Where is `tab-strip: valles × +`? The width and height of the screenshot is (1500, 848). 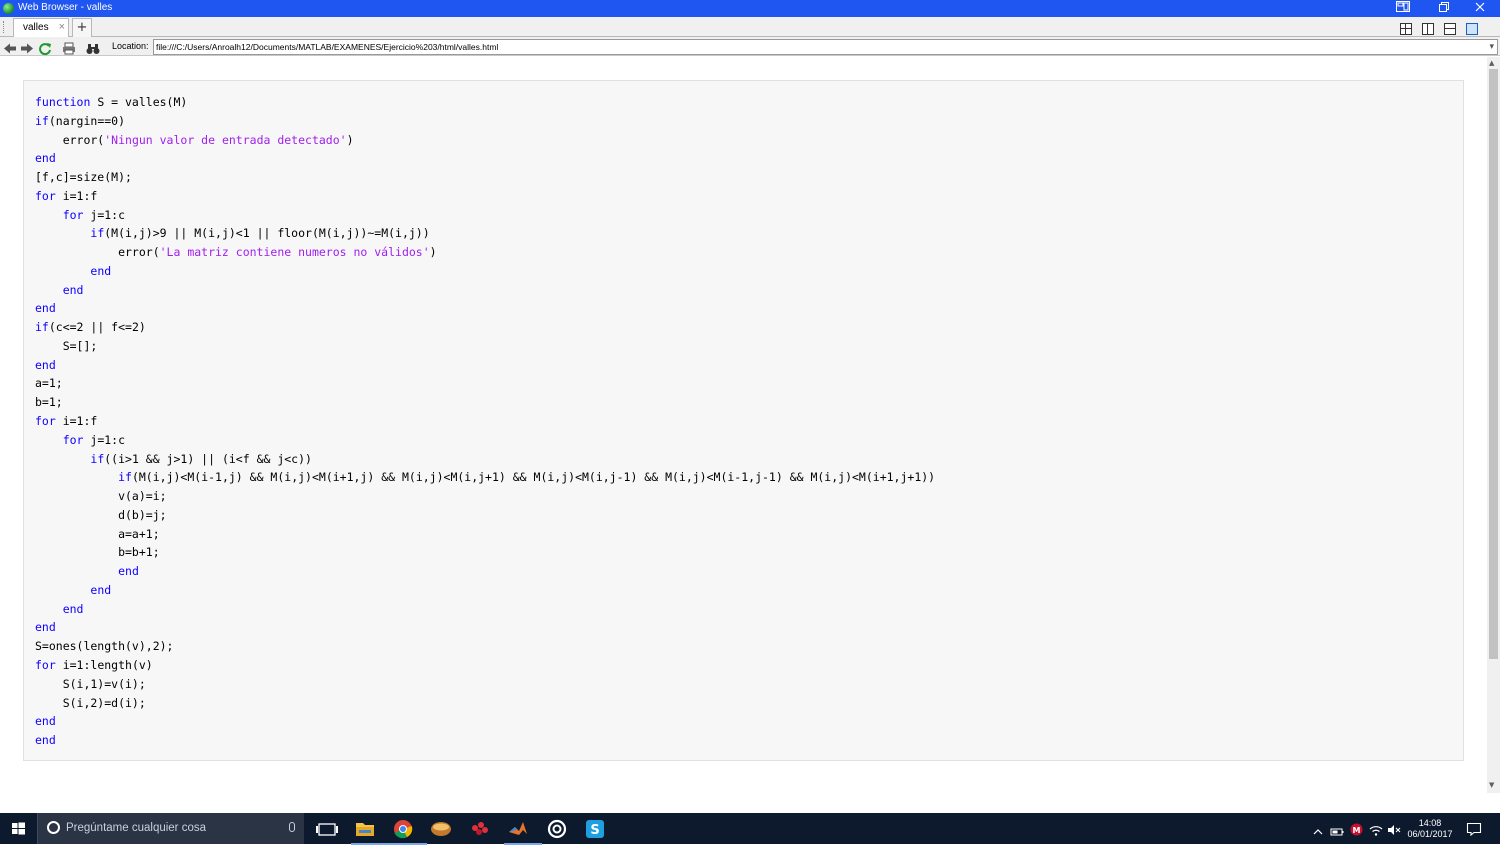
tab-strip: valles × + is located at coordinates (750, 27).